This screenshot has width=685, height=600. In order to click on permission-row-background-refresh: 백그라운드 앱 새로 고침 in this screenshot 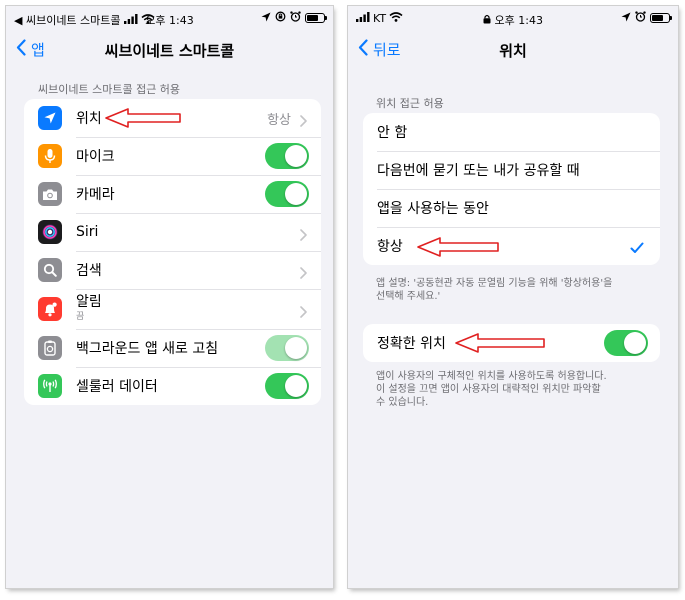, I will do `click(172, 348)`.